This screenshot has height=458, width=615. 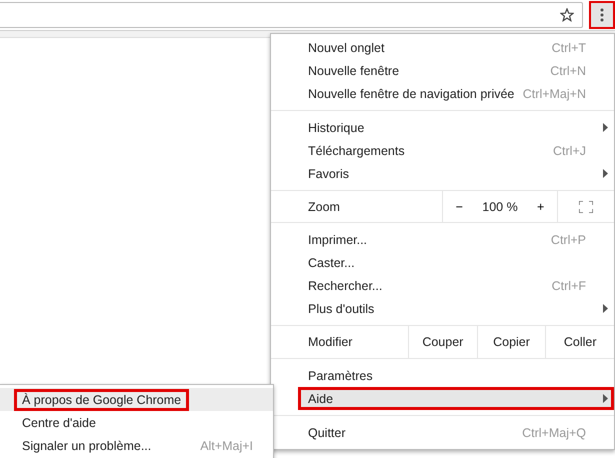 What do you see at coordinates (442, 47) in the screenshot?
I see `menu-item: Nouvel onglet Ctrl+T` at bounding box center [442, 47].